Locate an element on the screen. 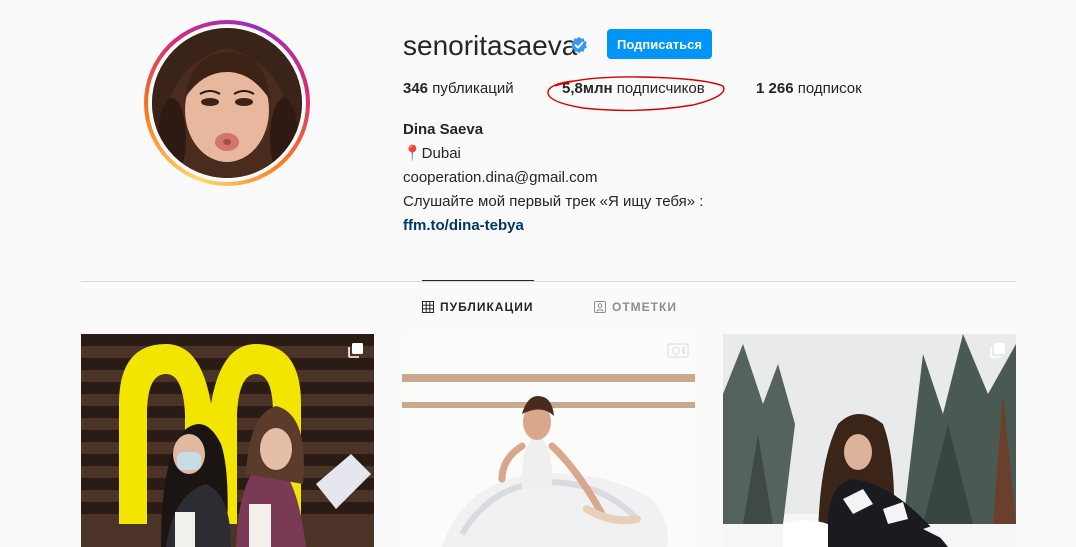  avatar-border is located at coordinates (227, 103).